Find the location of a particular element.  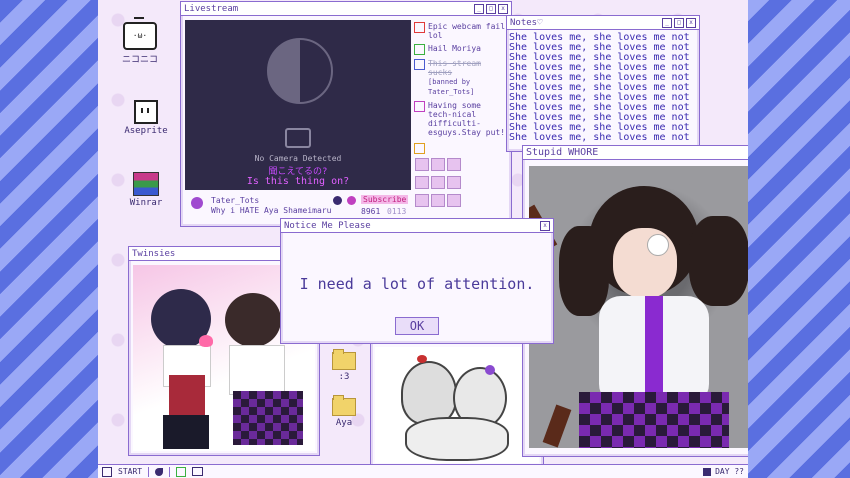

folder-aya-shortcut: Aya is located at coordinates (344, 411).